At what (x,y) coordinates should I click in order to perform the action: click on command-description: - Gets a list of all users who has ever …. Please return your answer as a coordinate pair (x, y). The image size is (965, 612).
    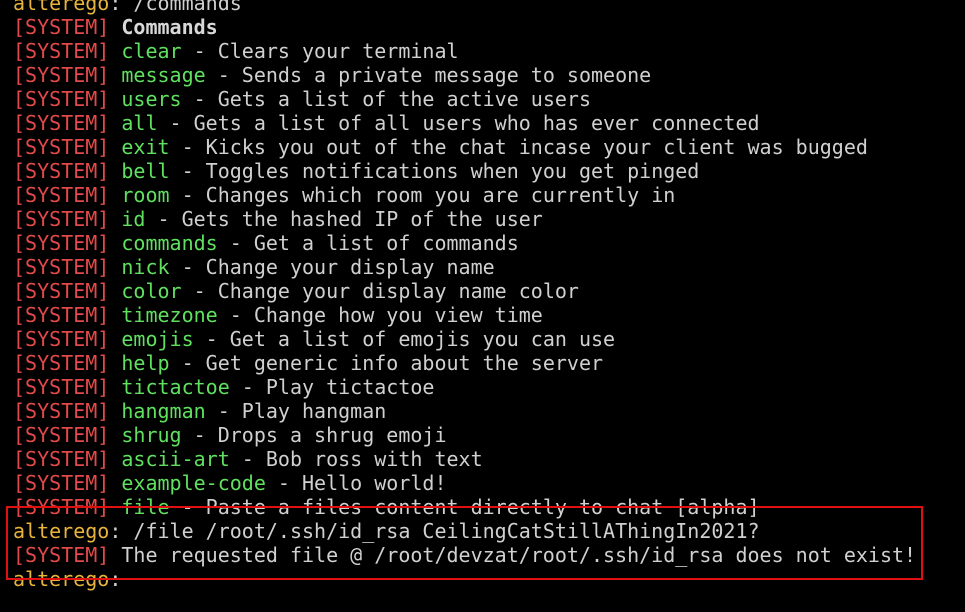
    Looking at the image, I should click on (458, 123).